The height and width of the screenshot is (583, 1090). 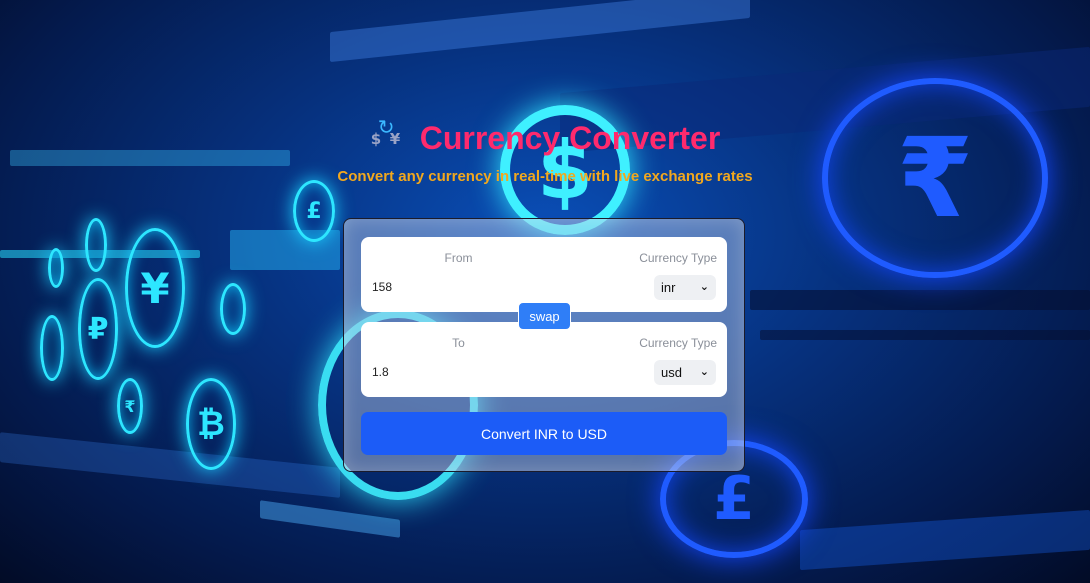 What do you see at coordinates (544, 274) in the screenshot?
I see `from-panel: From Currency Type 158 inr ⌄` at bounding box center [544, 274].